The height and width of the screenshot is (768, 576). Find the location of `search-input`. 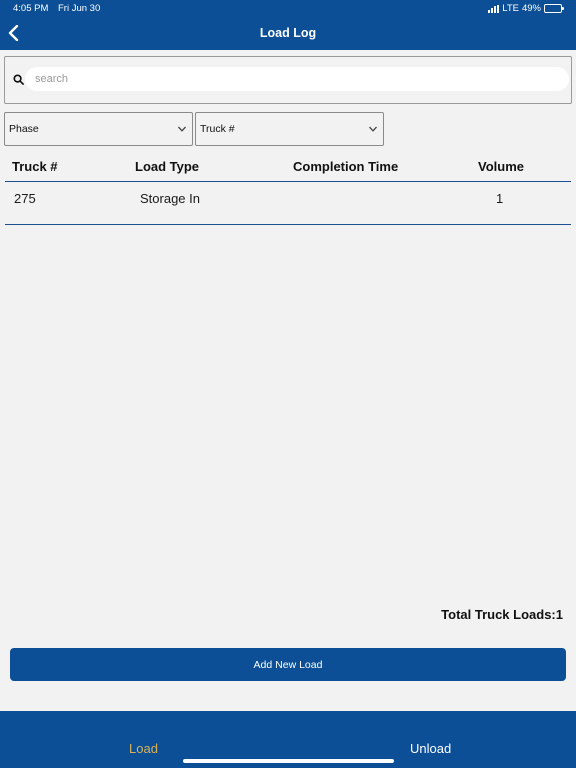

search-input is located at coordinates (295, 79).